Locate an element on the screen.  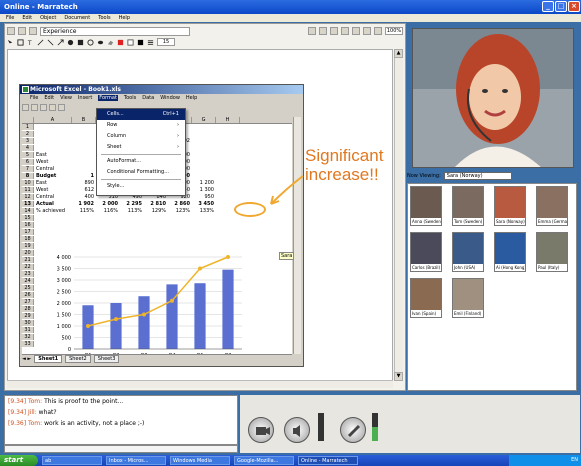
rectangle-icon is located at coordinates (20, 42).